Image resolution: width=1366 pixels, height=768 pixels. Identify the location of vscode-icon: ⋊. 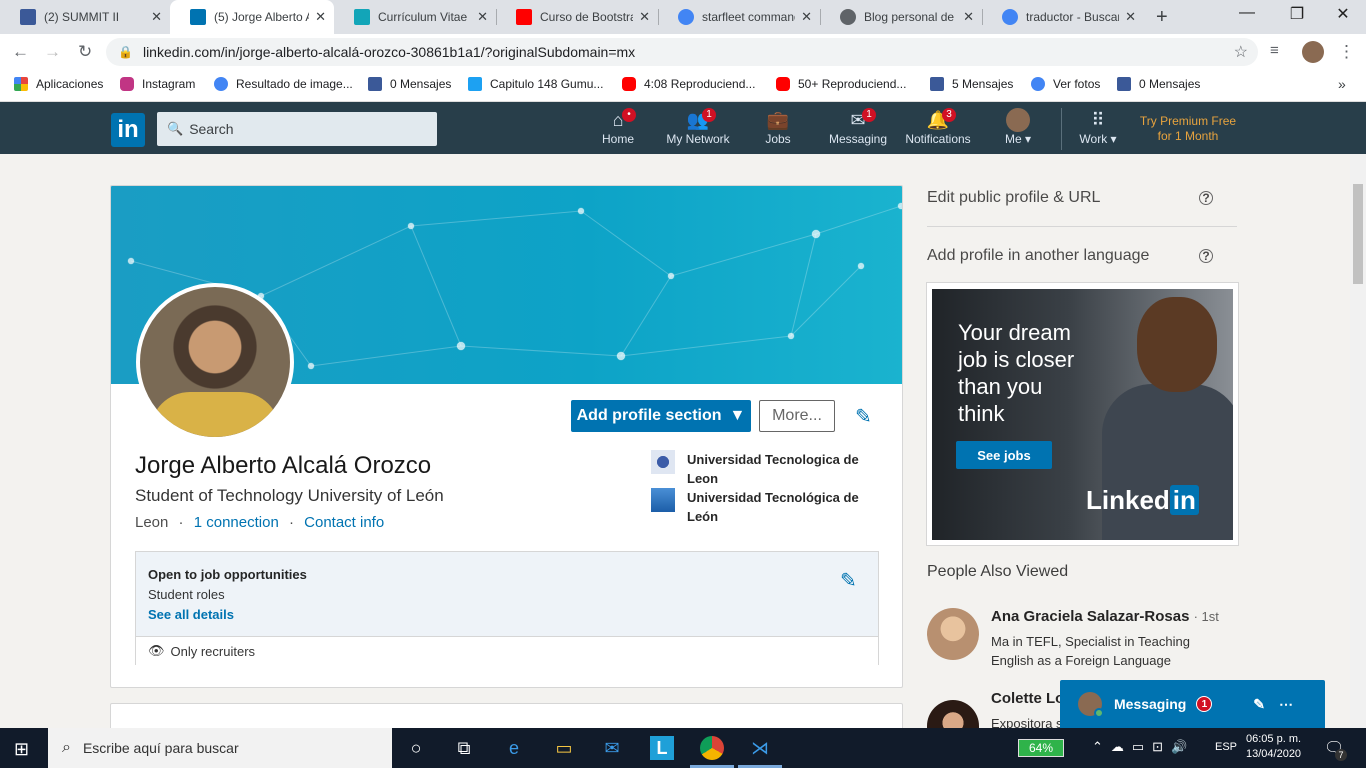
(760, 748).